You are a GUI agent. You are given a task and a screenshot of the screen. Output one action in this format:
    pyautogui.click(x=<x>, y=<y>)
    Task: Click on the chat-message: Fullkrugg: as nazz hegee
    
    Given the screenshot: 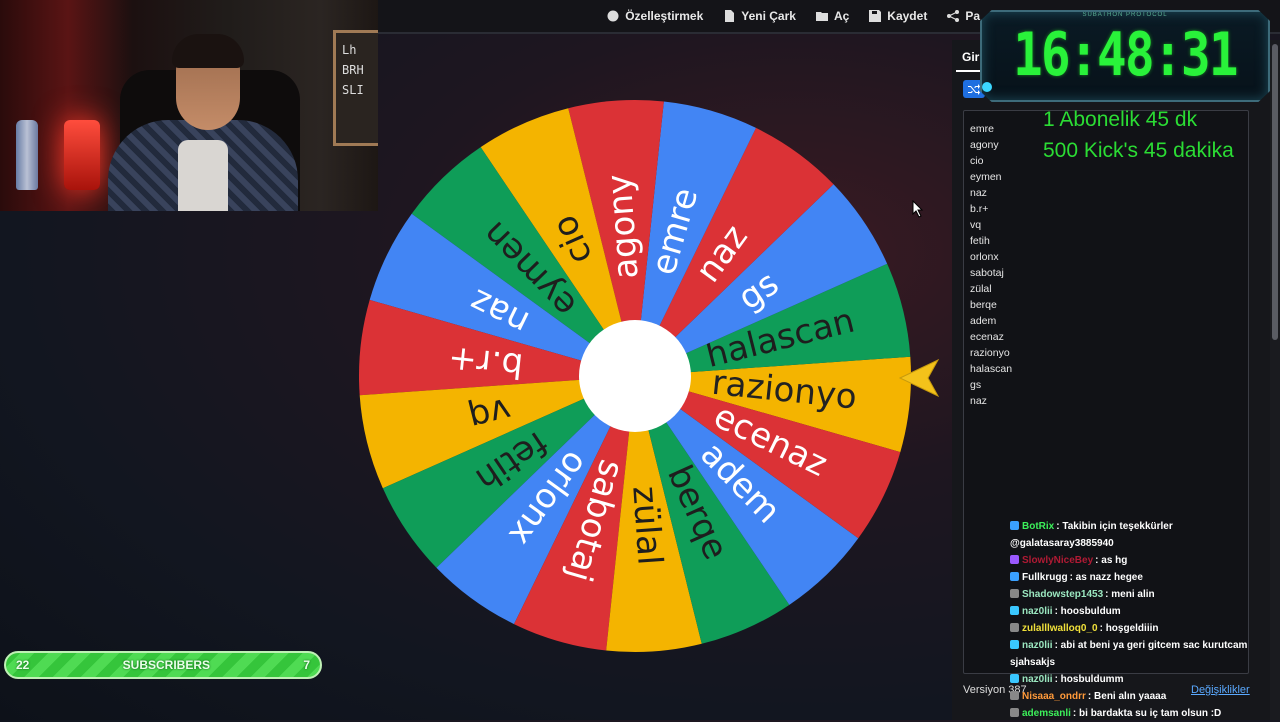 What is the action you would take?
    pyautogui.click(x=1141, y=577)
    